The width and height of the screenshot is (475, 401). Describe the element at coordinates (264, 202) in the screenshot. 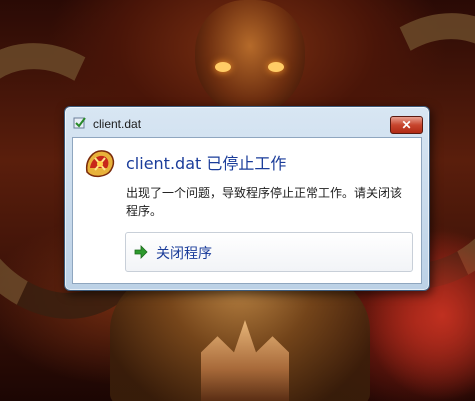

I see `dialog-message: 出现了一个问题，导致程序停止正常工作。请关闭该程序。` at that location.